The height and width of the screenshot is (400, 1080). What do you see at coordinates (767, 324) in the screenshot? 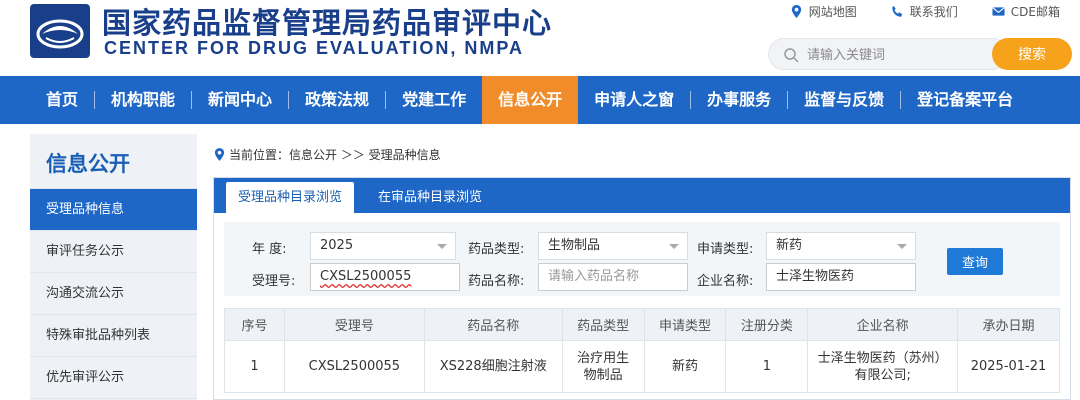
I see `column-header: 注册分类` at bounding box center [767, 324].